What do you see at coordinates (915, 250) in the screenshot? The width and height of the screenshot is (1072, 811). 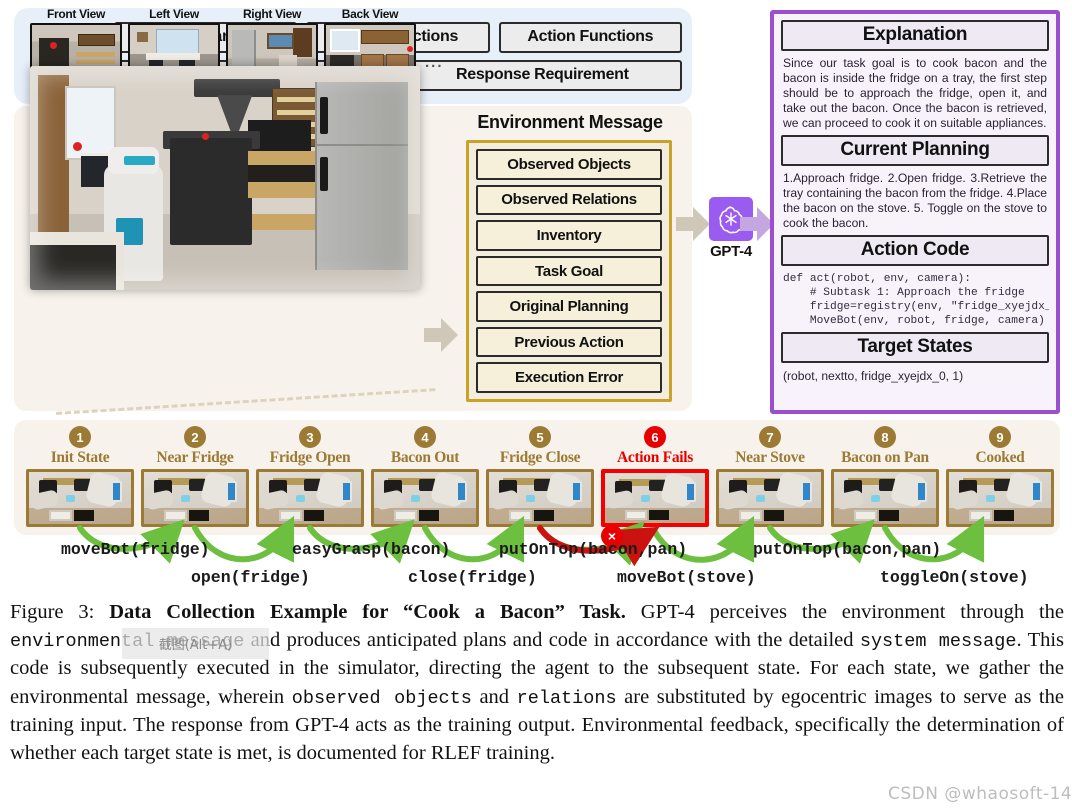 I see `action-code-header: Action Code` at bounding box center [915, 250].